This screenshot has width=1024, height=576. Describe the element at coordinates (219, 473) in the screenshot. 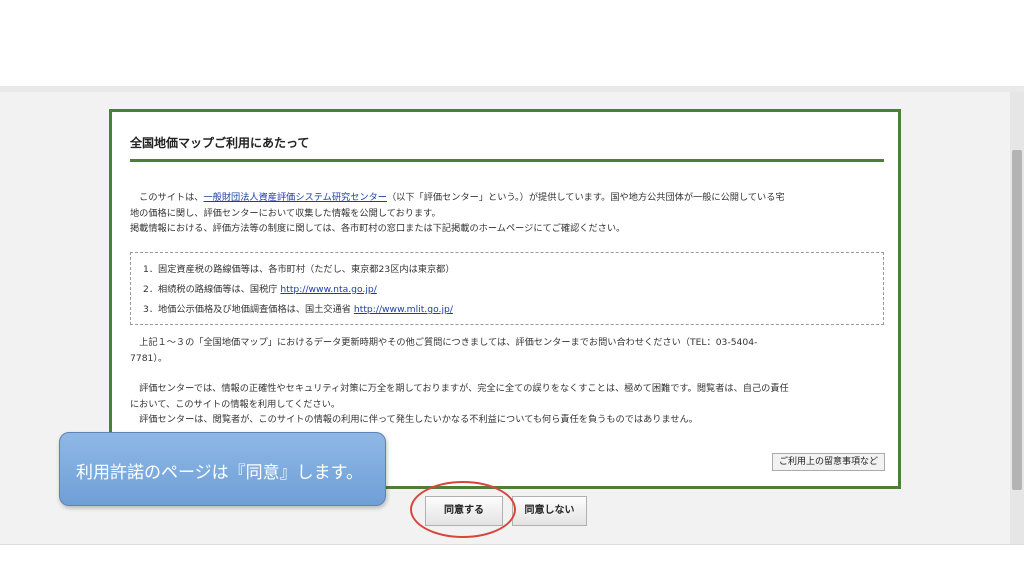

I see `callout-text: 利用許諾のページは『同意』します。` at that location.